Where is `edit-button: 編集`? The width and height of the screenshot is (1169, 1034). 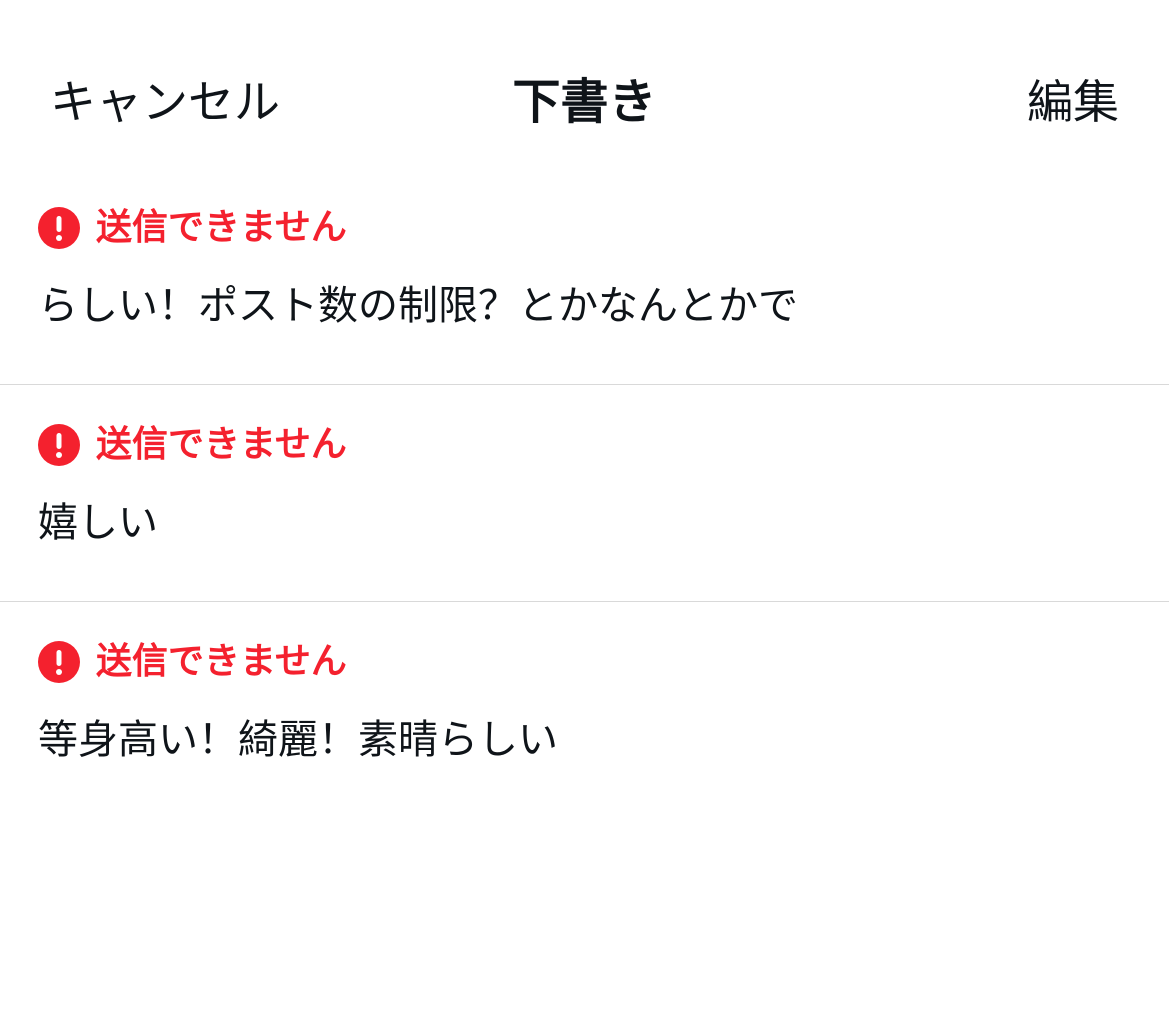 edit-button: 編集 is located at coordinates (1073, 102).